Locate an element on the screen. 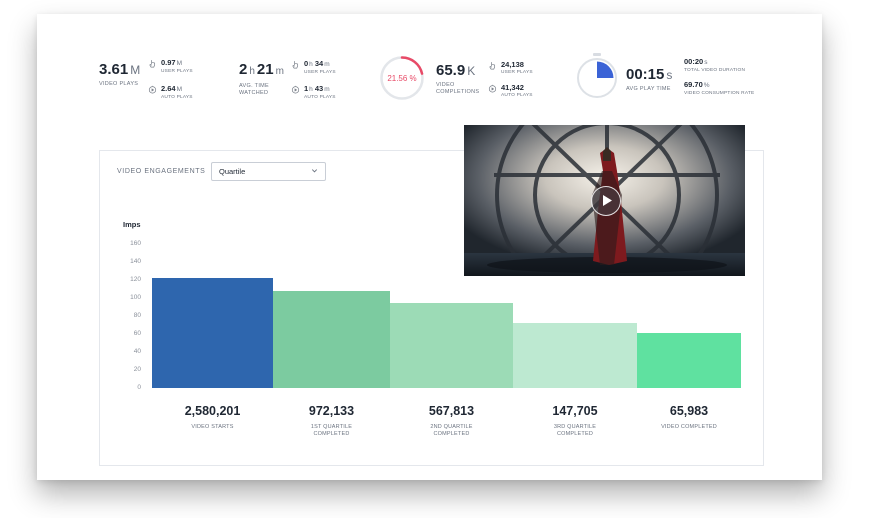 The height and width of the screenshot is (518, 875). video-plays-kpi: 3.61 M VIDEO PLAYS is located at coordinates (119, 75).